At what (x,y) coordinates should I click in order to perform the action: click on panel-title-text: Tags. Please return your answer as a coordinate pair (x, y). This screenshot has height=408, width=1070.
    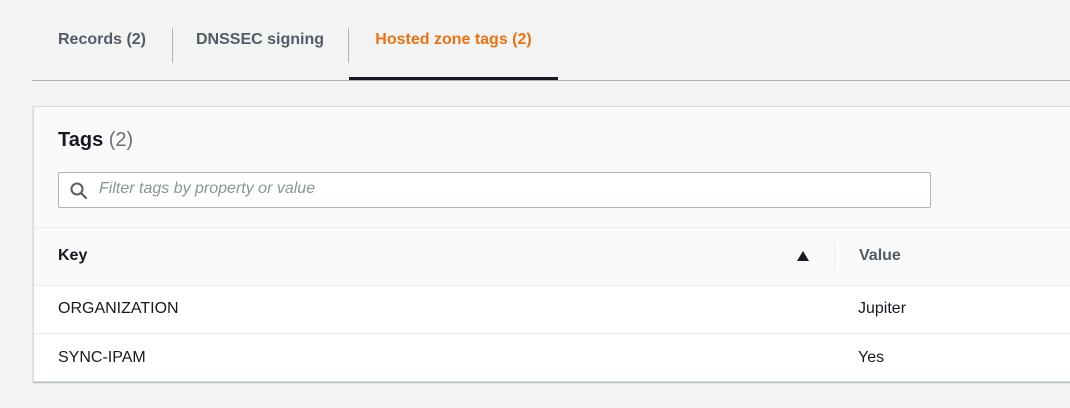
    Looking at the image, I should click on (81, 140).